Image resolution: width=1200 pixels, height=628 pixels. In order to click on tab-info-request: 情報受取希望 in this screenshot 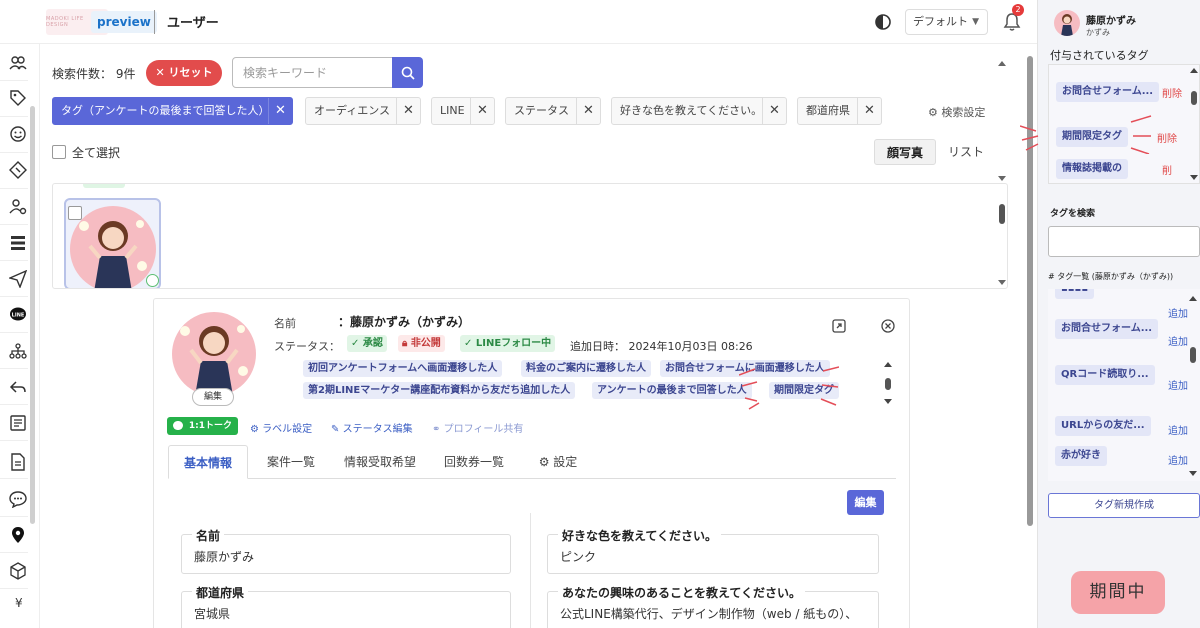, I will do `click(380, 462)`.